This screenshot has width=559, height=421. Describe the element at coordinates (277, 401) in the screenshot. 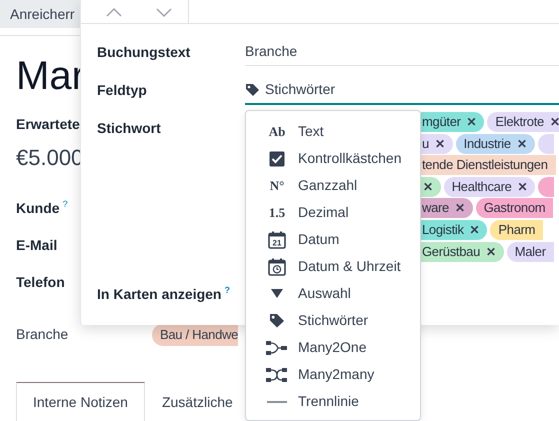

I see `line-icon` at that location.